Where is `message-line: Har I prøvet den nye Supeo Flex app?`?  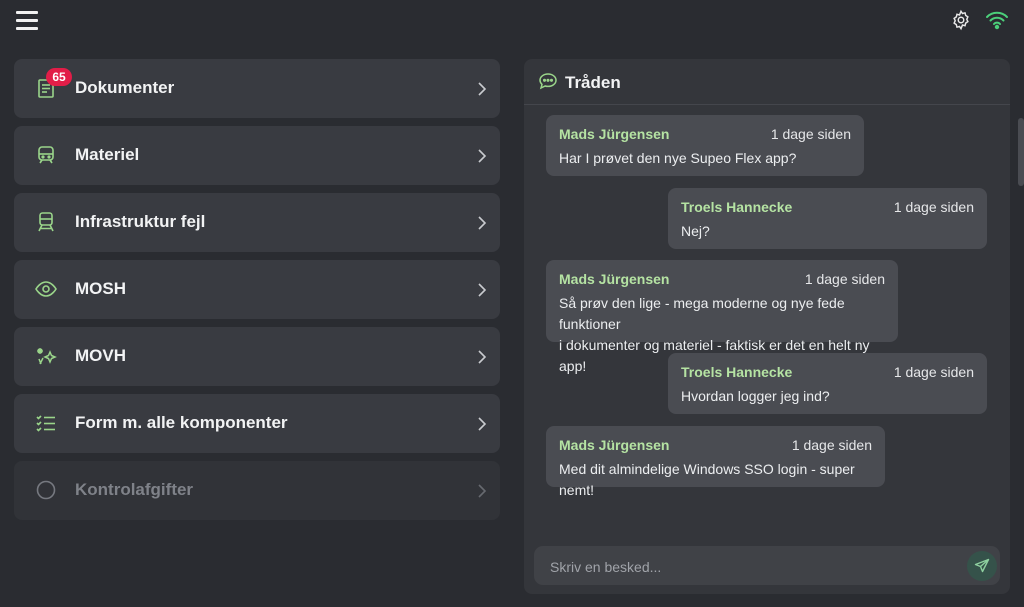 message-line: Har I prøvet den nye Supeo Flex app? is located at coordinates (678, 158).